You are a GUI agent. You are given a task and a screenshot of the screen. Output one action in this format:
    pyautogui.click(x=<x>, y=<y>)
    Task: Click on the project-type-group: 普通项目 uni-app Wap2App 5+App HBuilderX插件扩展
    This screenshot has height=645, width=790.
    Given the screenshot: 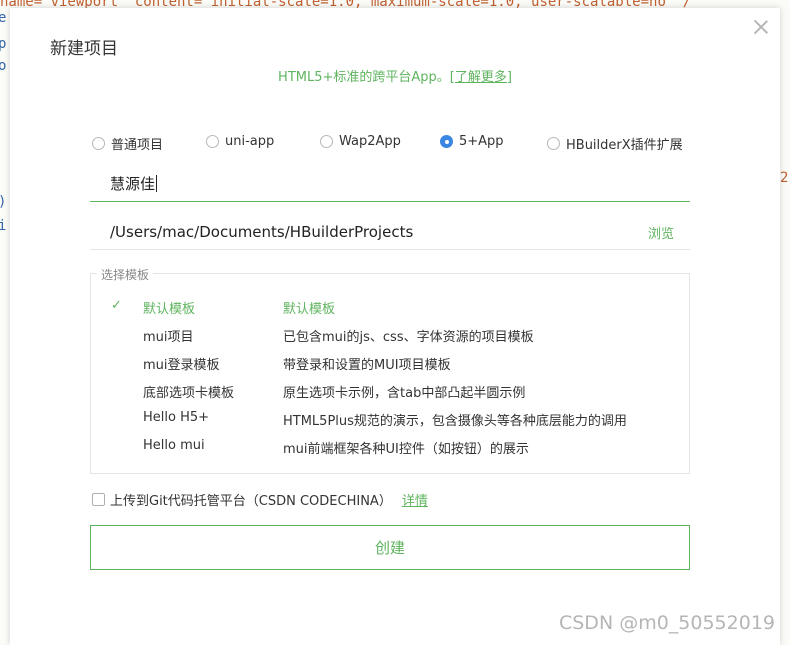 What is the action you would take?
    pyautogui.click(x=395, y=143)
    